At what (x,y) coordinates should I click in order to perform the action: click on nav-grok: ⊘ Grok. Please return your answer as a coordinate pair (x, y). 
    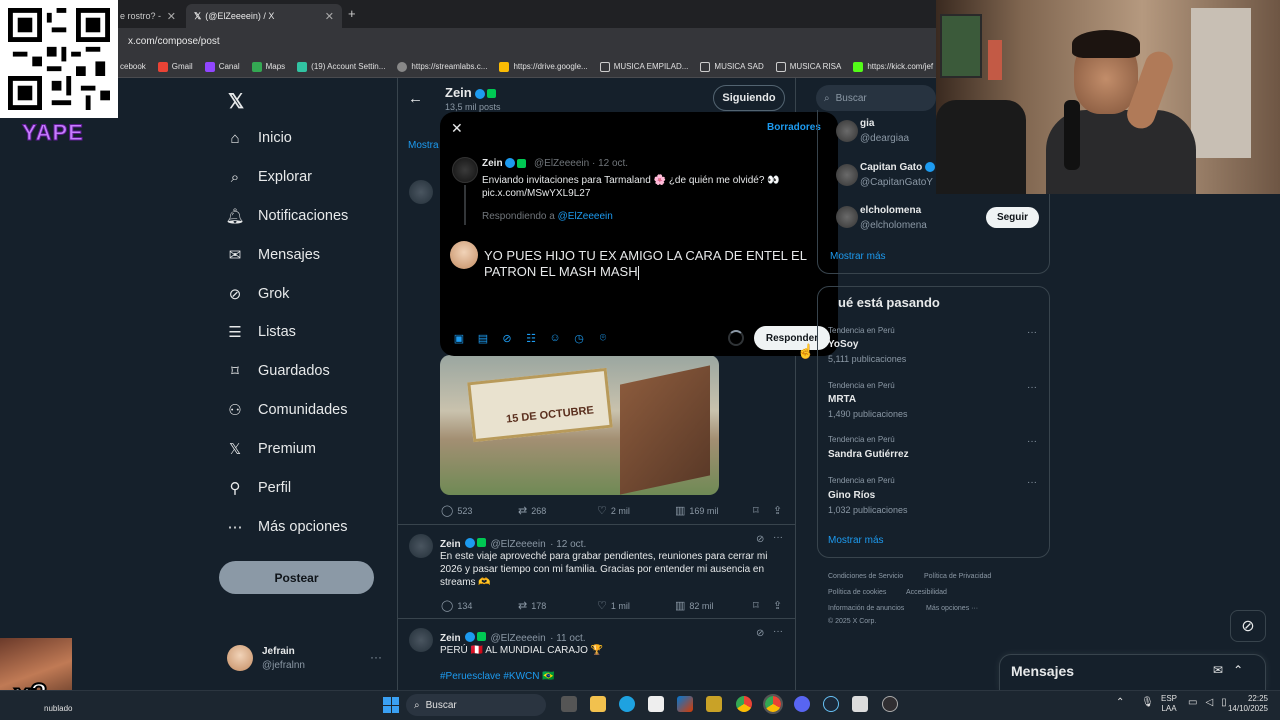
    Looking at the image, I should click on (258, 294).